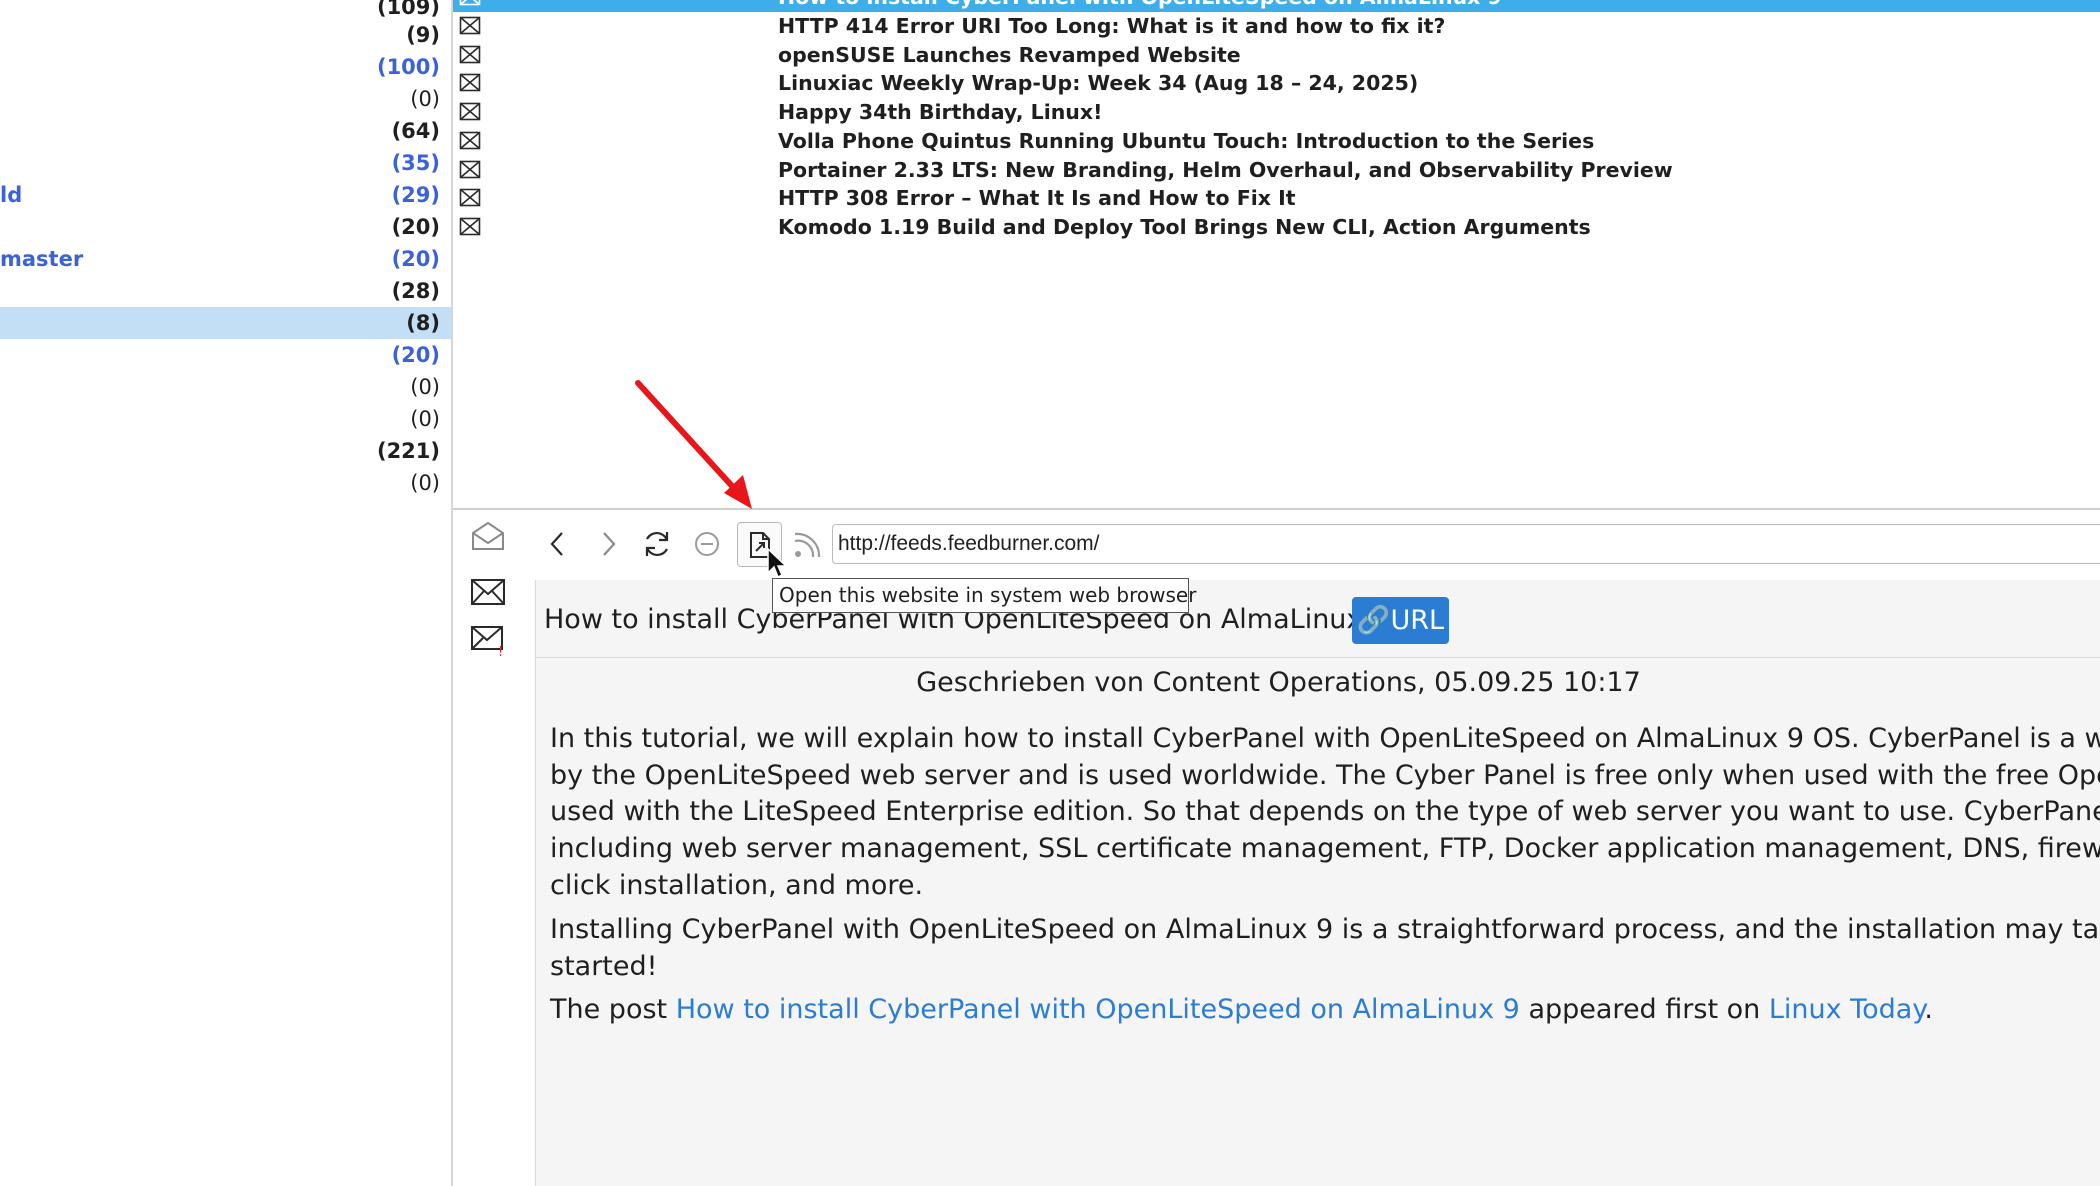  Describe the element at coordinates (42, 259) in the screenshot. I see `feed-name: master` at that location.